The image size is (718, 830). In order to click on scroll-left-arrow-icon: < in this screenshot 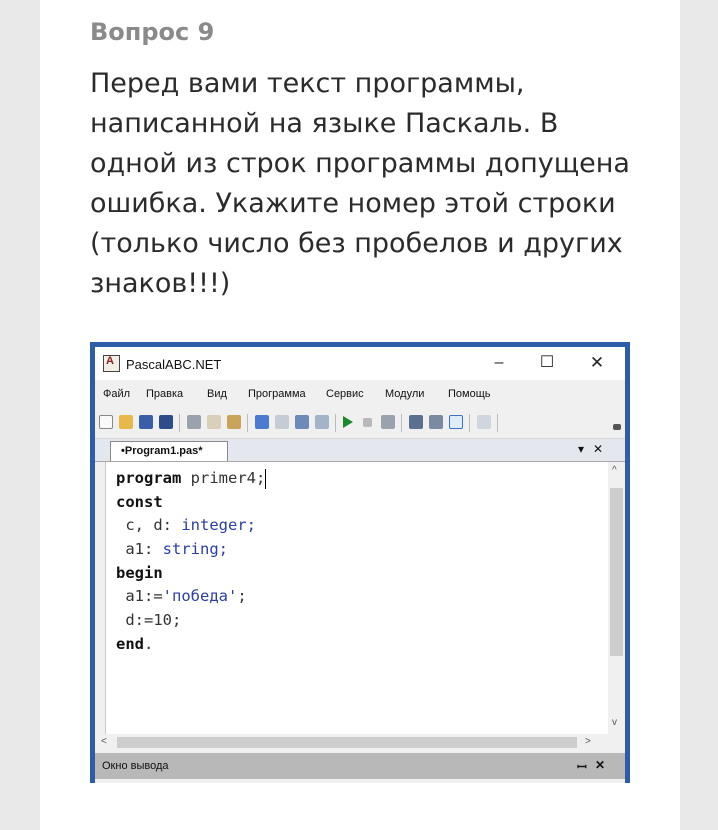, I will do `click(104, 741)`.